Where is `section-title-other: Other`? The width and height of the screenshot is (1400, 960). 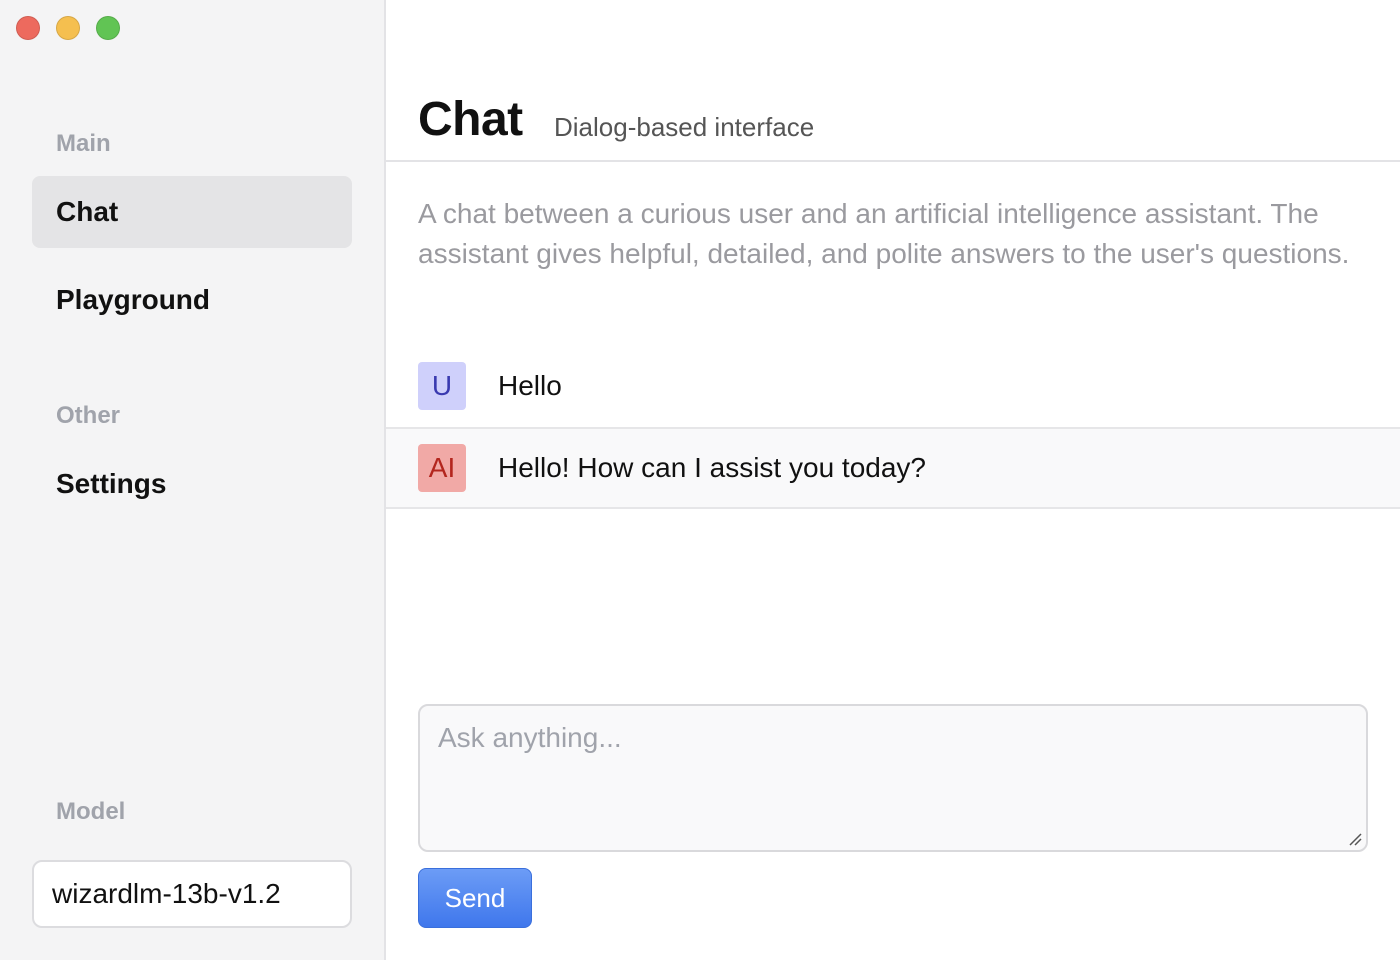
section-title-other: Other is located at coordinates (88, 415).